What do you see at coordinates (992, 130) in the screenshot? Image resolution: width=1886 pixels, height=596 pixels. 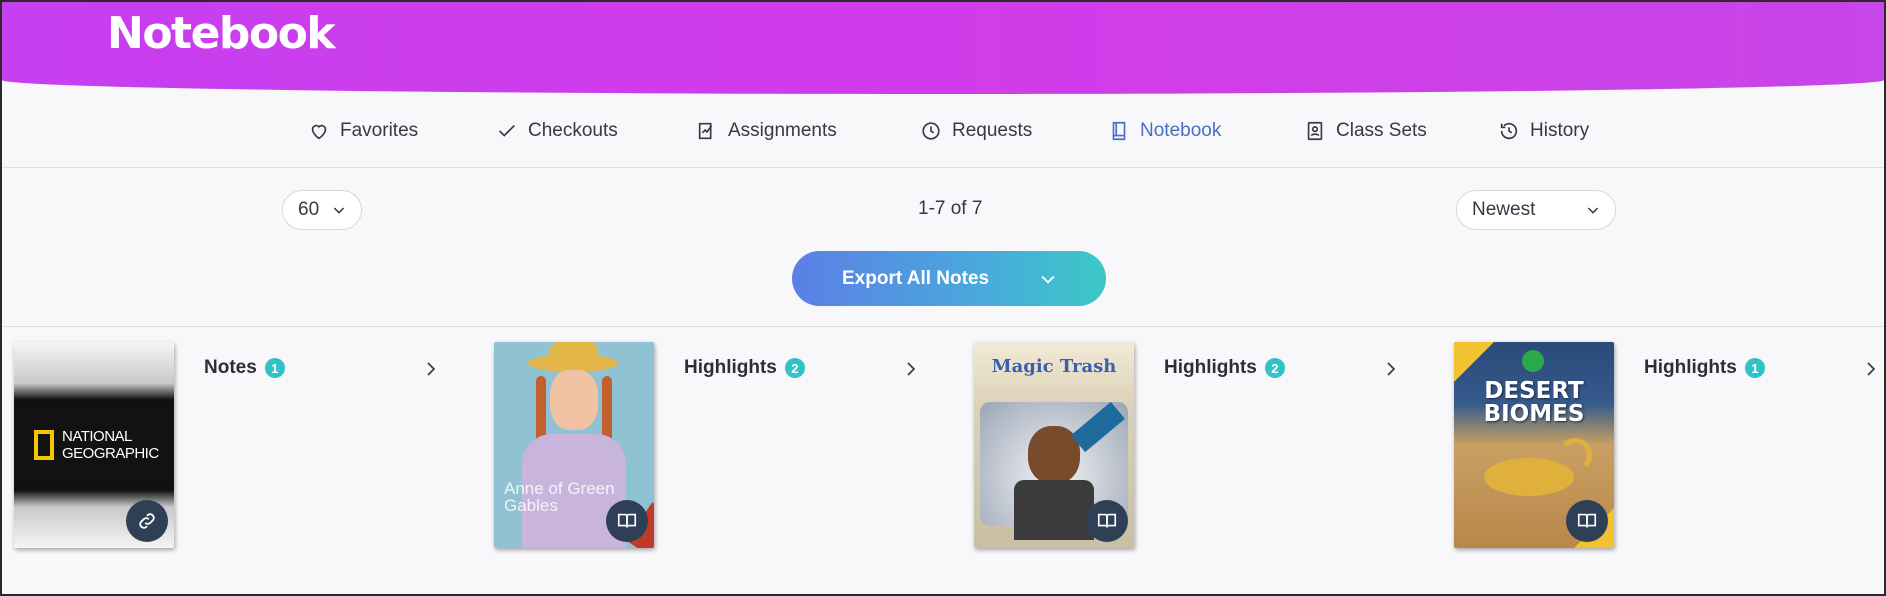 I see `tab-label: Requests` at bounding box center [992, 130].